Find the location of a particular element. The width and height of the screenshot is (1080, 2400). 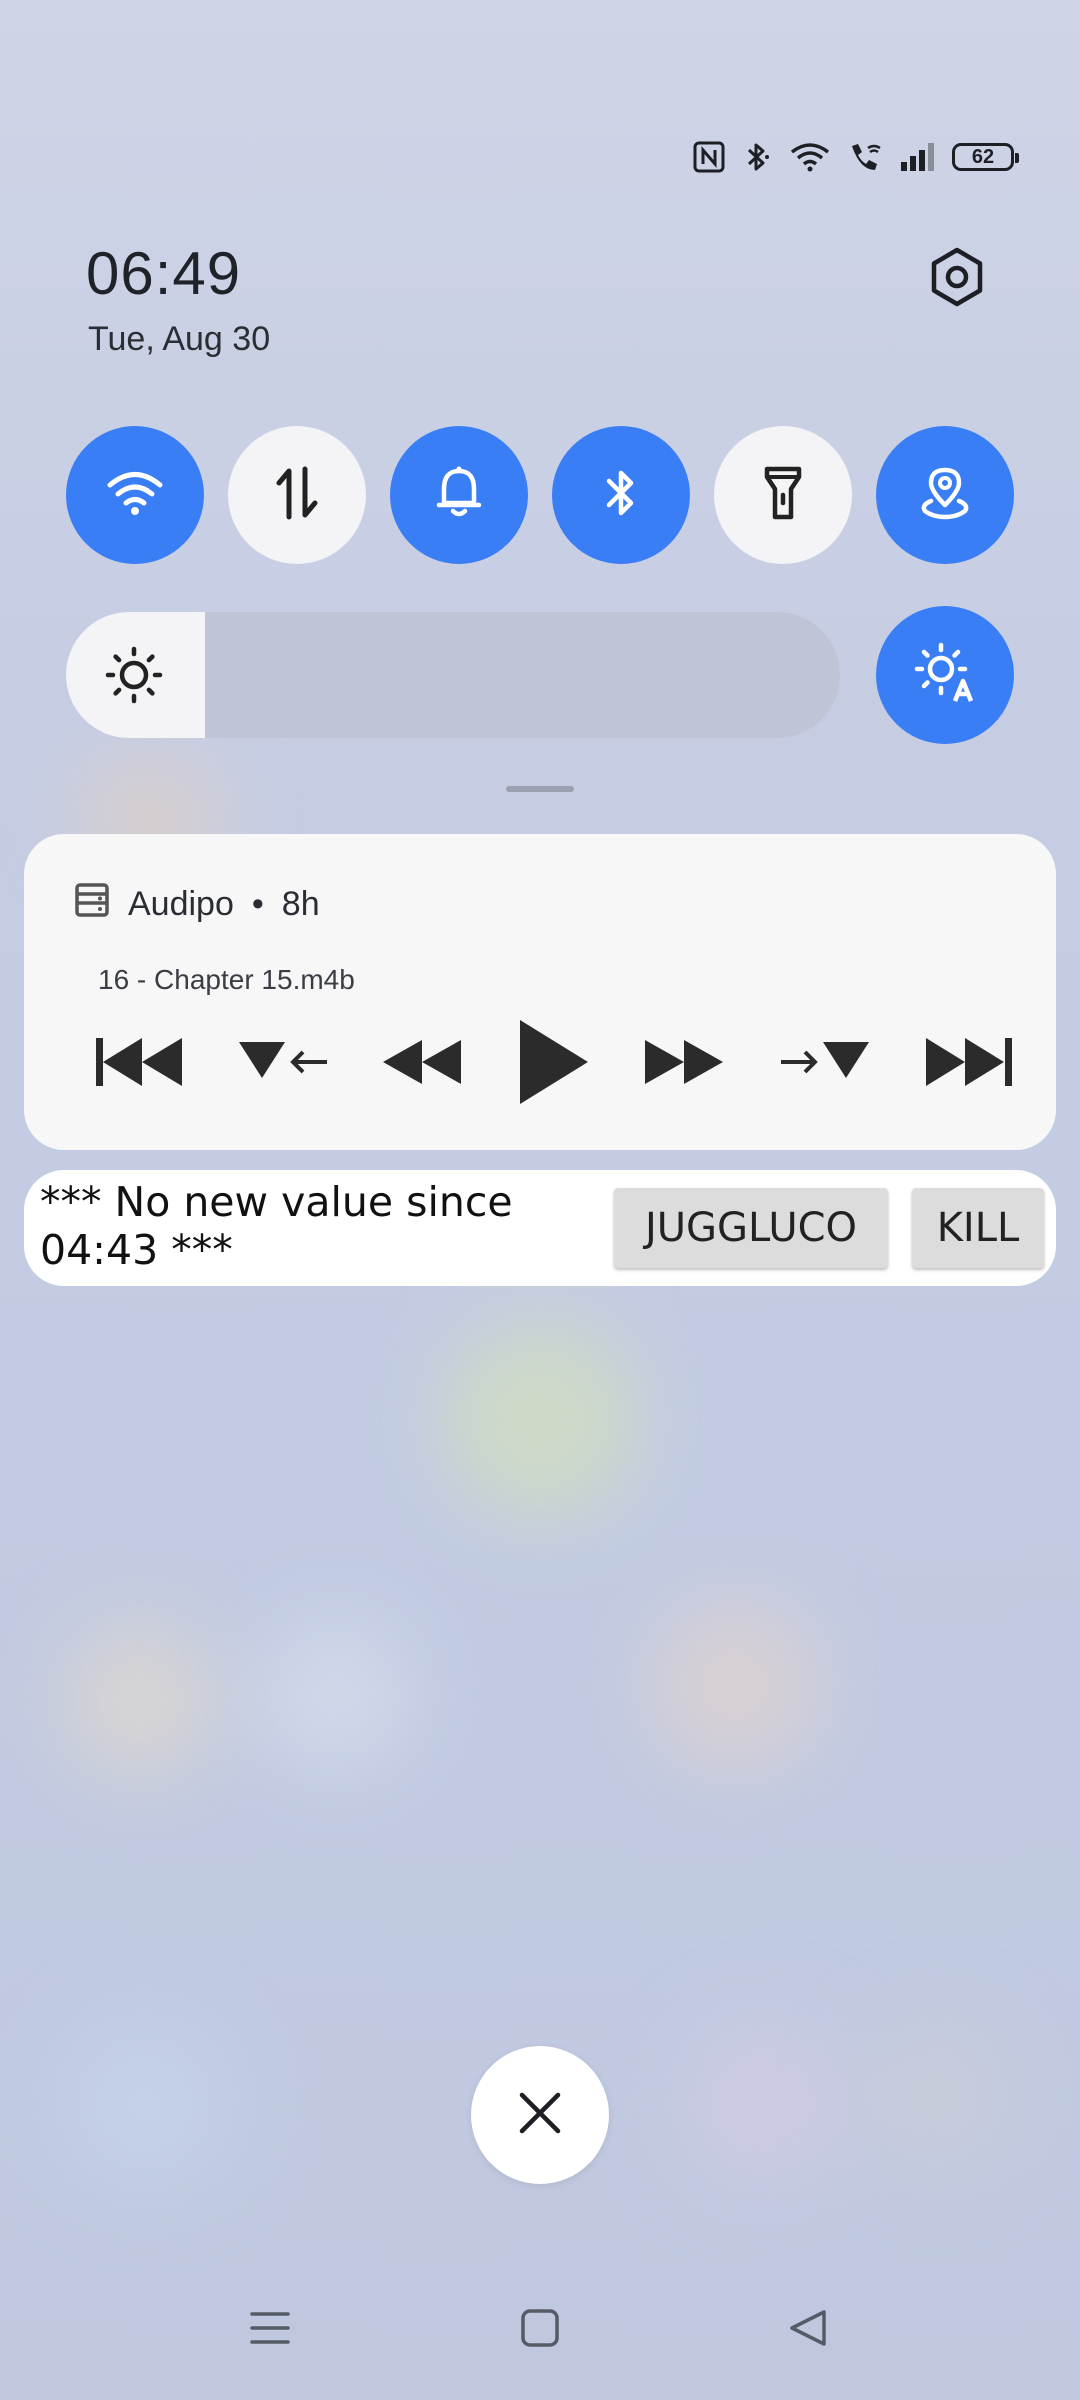

location-tile is located at coordinates (945, 495).